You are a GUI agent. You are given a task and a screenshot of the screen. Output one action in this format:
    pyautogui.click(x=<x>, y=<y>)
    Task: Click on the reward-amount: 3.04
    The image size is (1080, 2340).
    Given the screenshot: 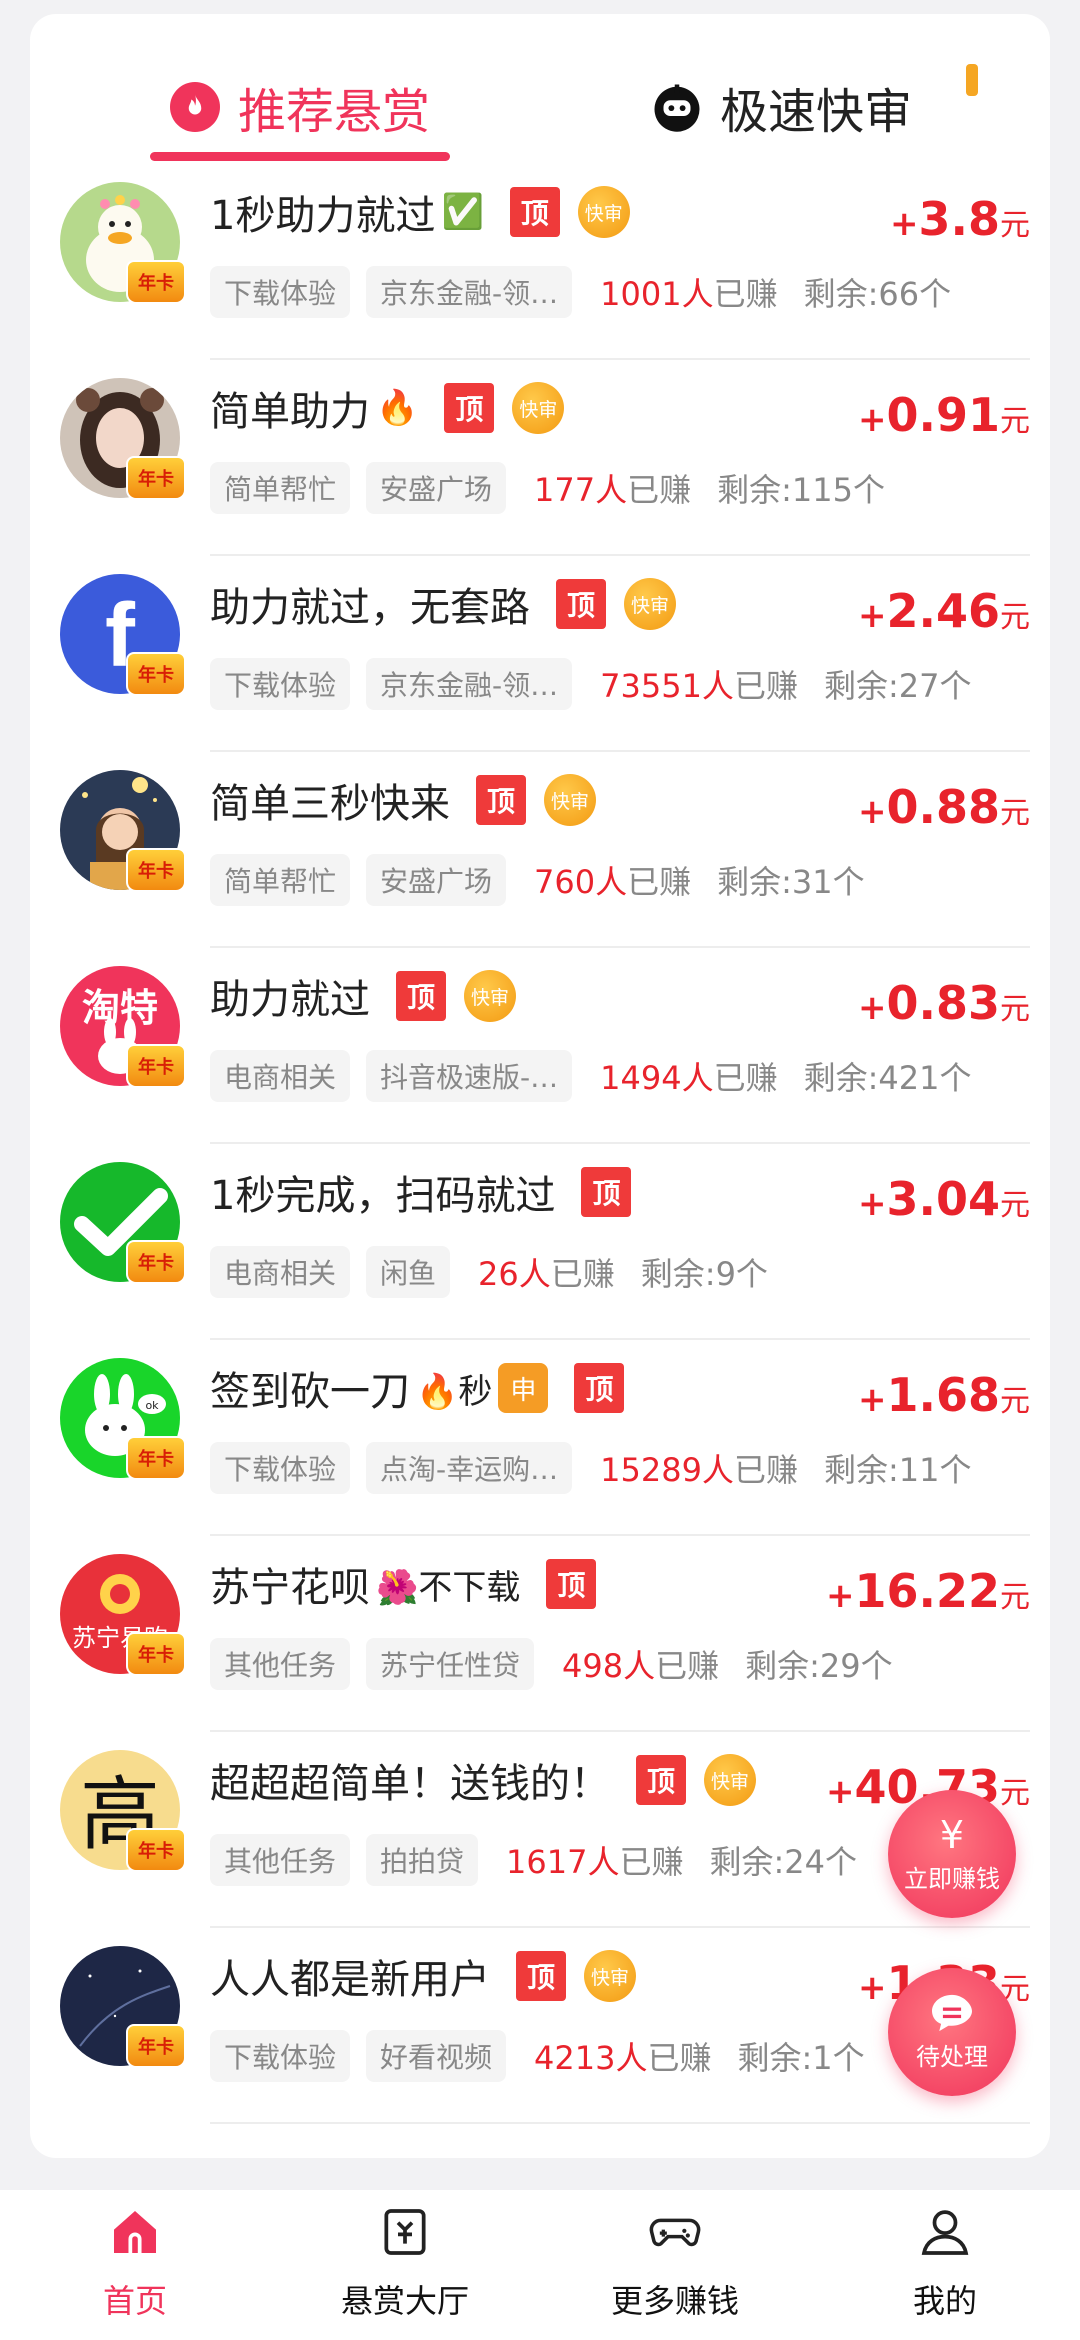 What is the action you would take?
    pyautogui.click(x=943, y=1199)
    